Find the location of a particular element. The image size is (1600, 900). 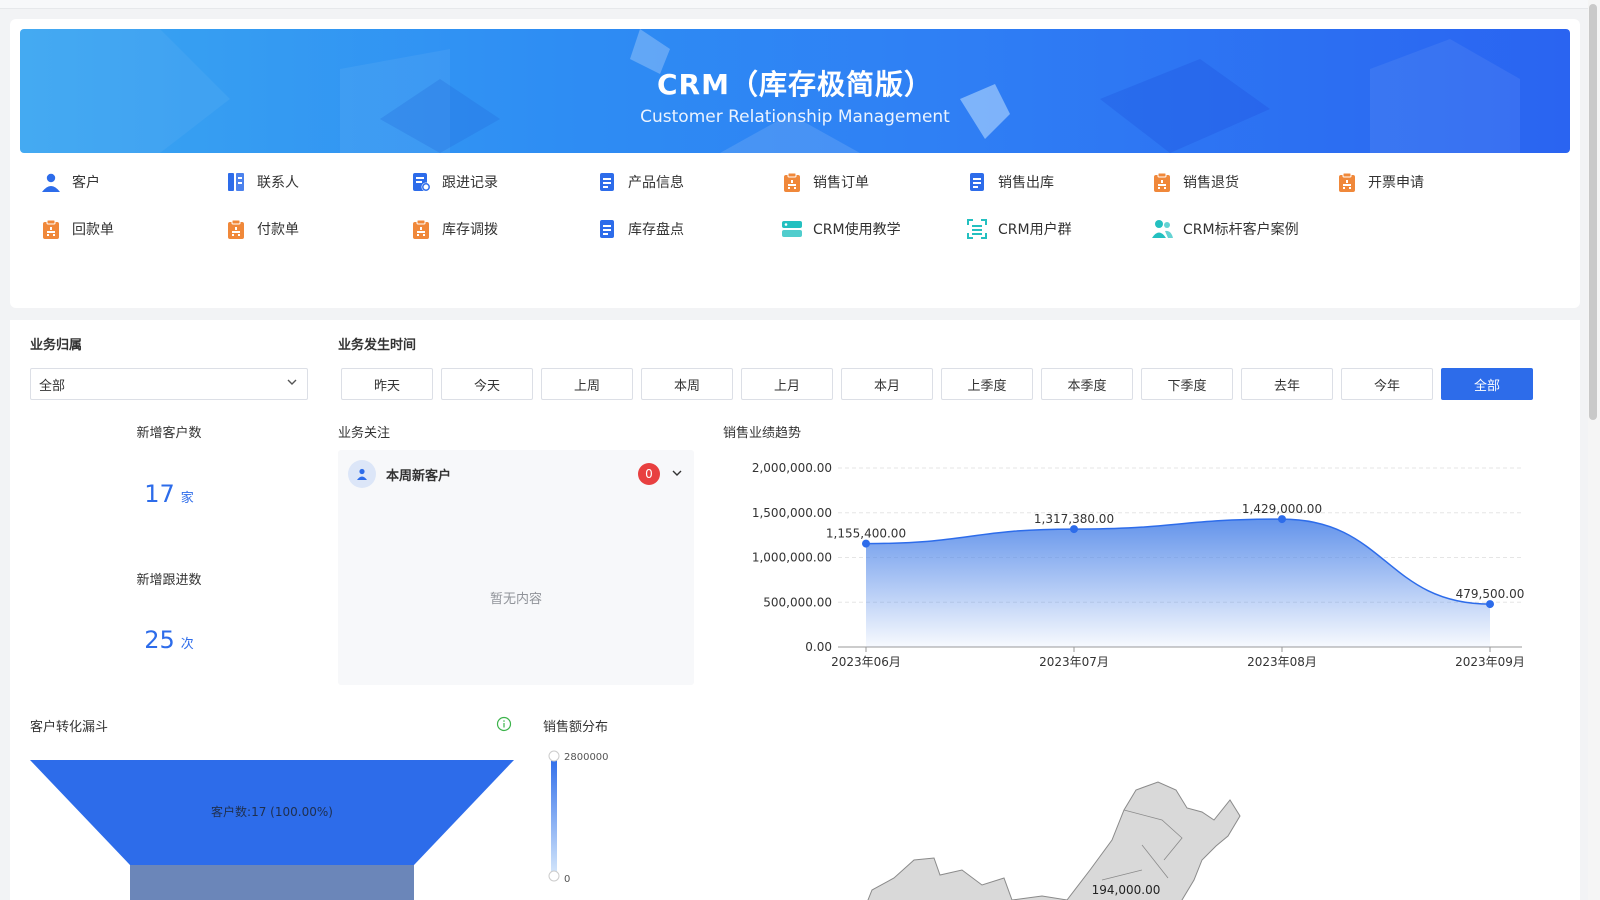

data-label: 1,155,400.00 is located at coordinates (866, 534).